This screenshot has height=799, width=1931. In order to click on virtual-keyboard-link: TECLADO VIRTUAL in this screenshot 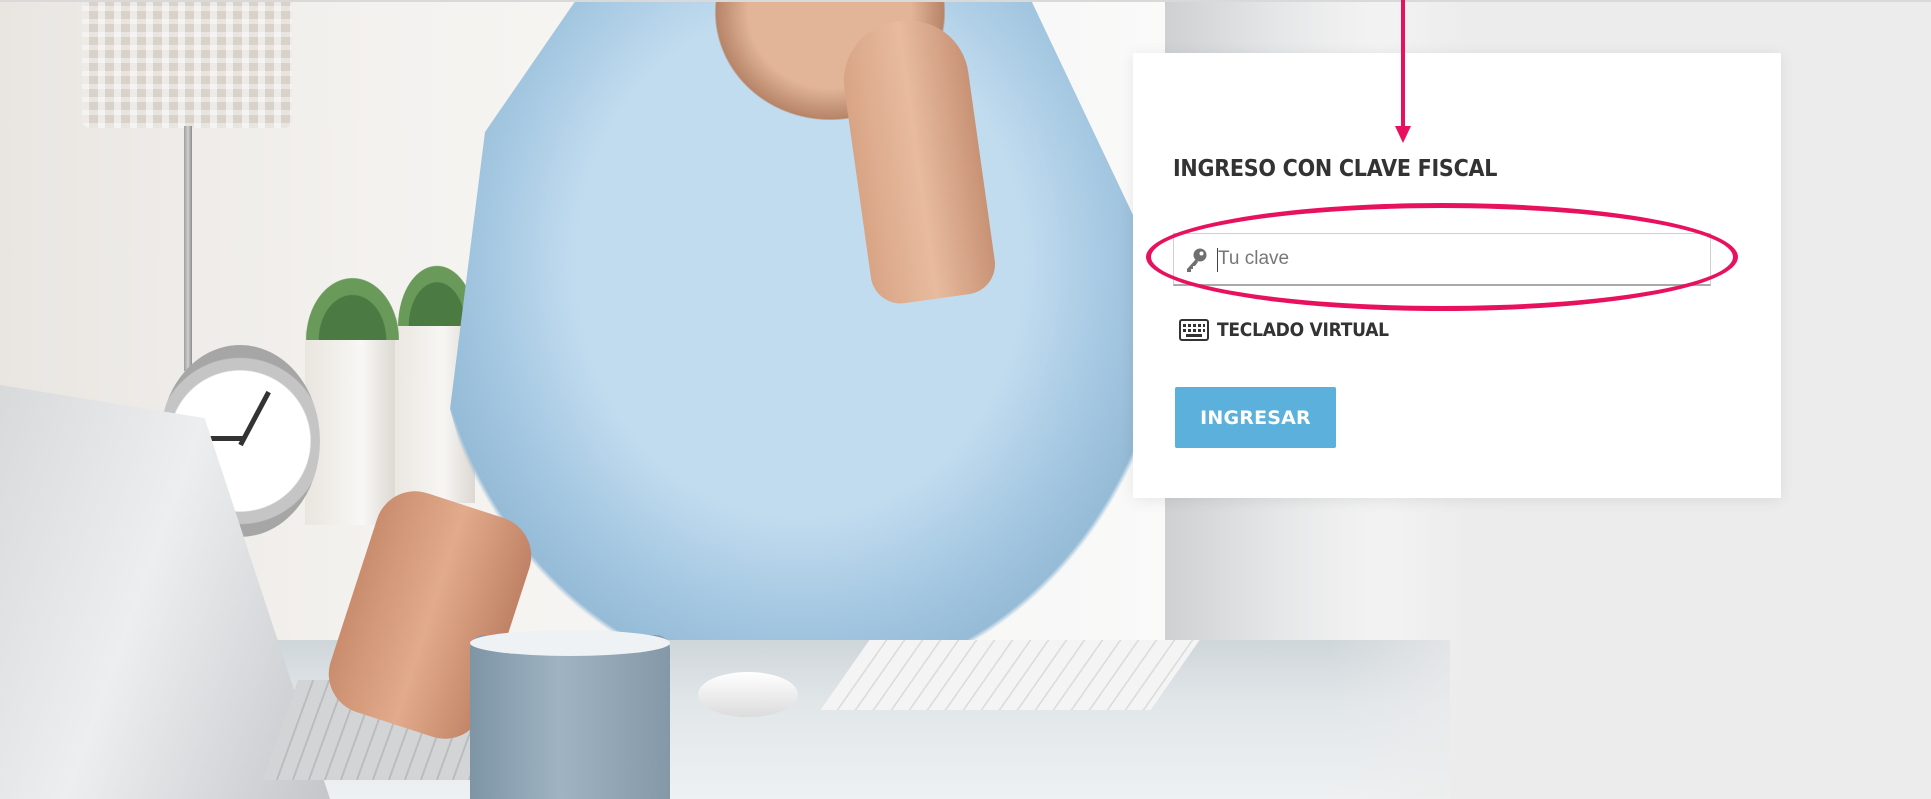, I will do `click(1293, 330)`.